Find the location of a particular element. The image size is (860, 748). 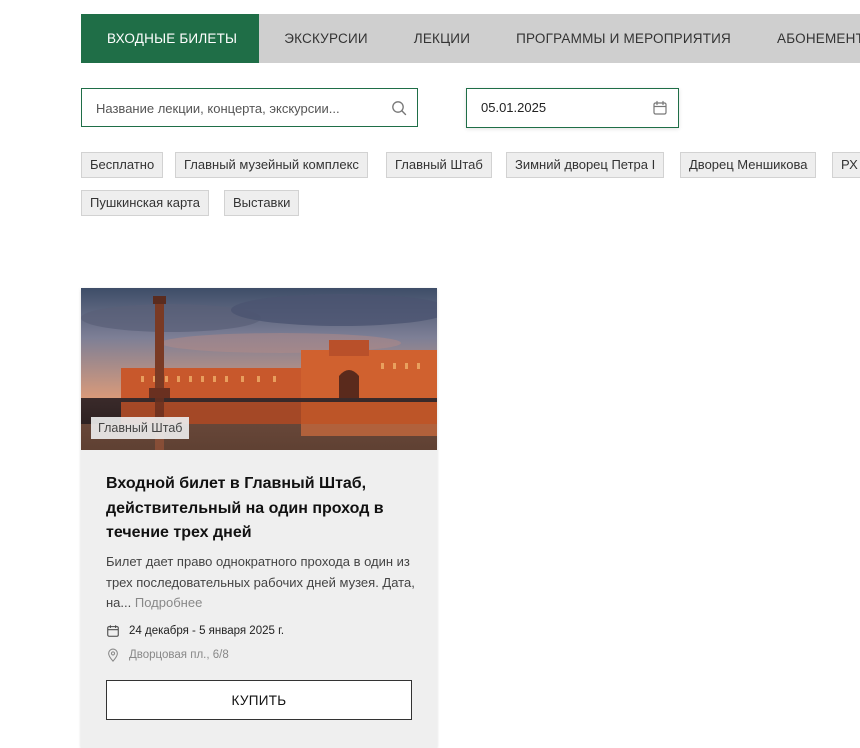

venue-tag: Главный Штаб is located at coordinates (140, 428).